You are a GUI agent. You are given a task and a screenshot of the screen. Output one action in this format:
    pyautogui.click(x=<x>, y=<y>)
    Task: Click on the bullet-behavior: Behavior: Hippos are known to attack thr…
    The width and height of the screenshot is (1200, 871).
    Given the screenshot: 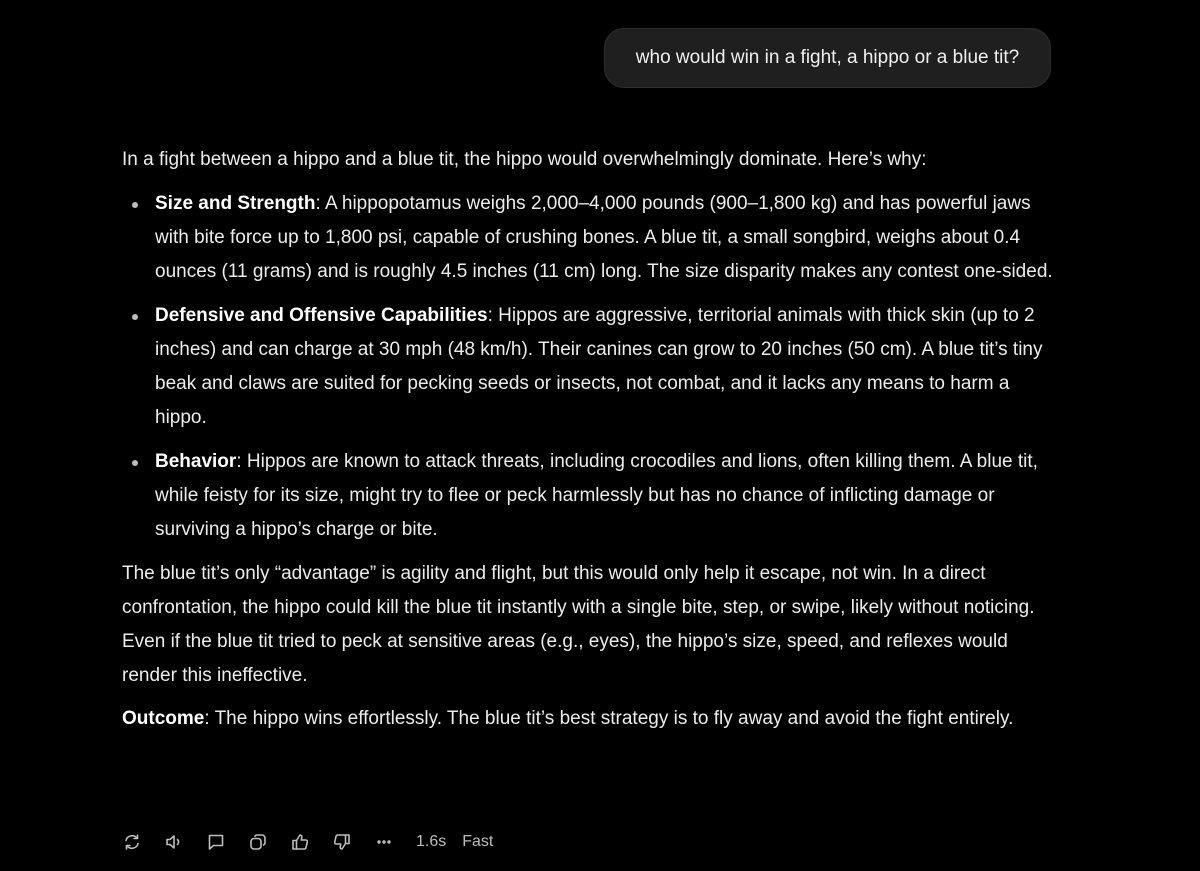 What is the action you would take?
    pyautogui.click(x=592, y=496)
    